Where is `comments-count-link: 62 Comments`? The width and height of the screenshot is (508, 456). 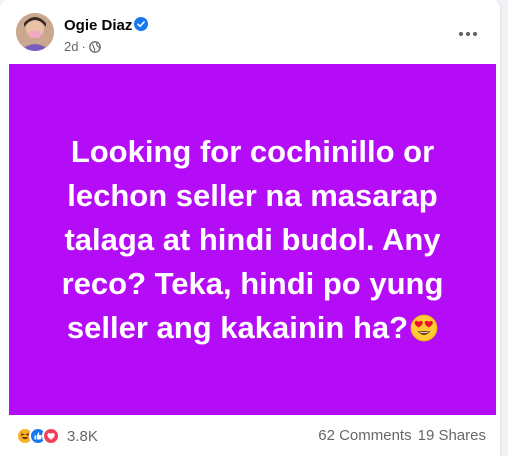 comments-count-link: 62 Comments is located at coordinates (364, 435).